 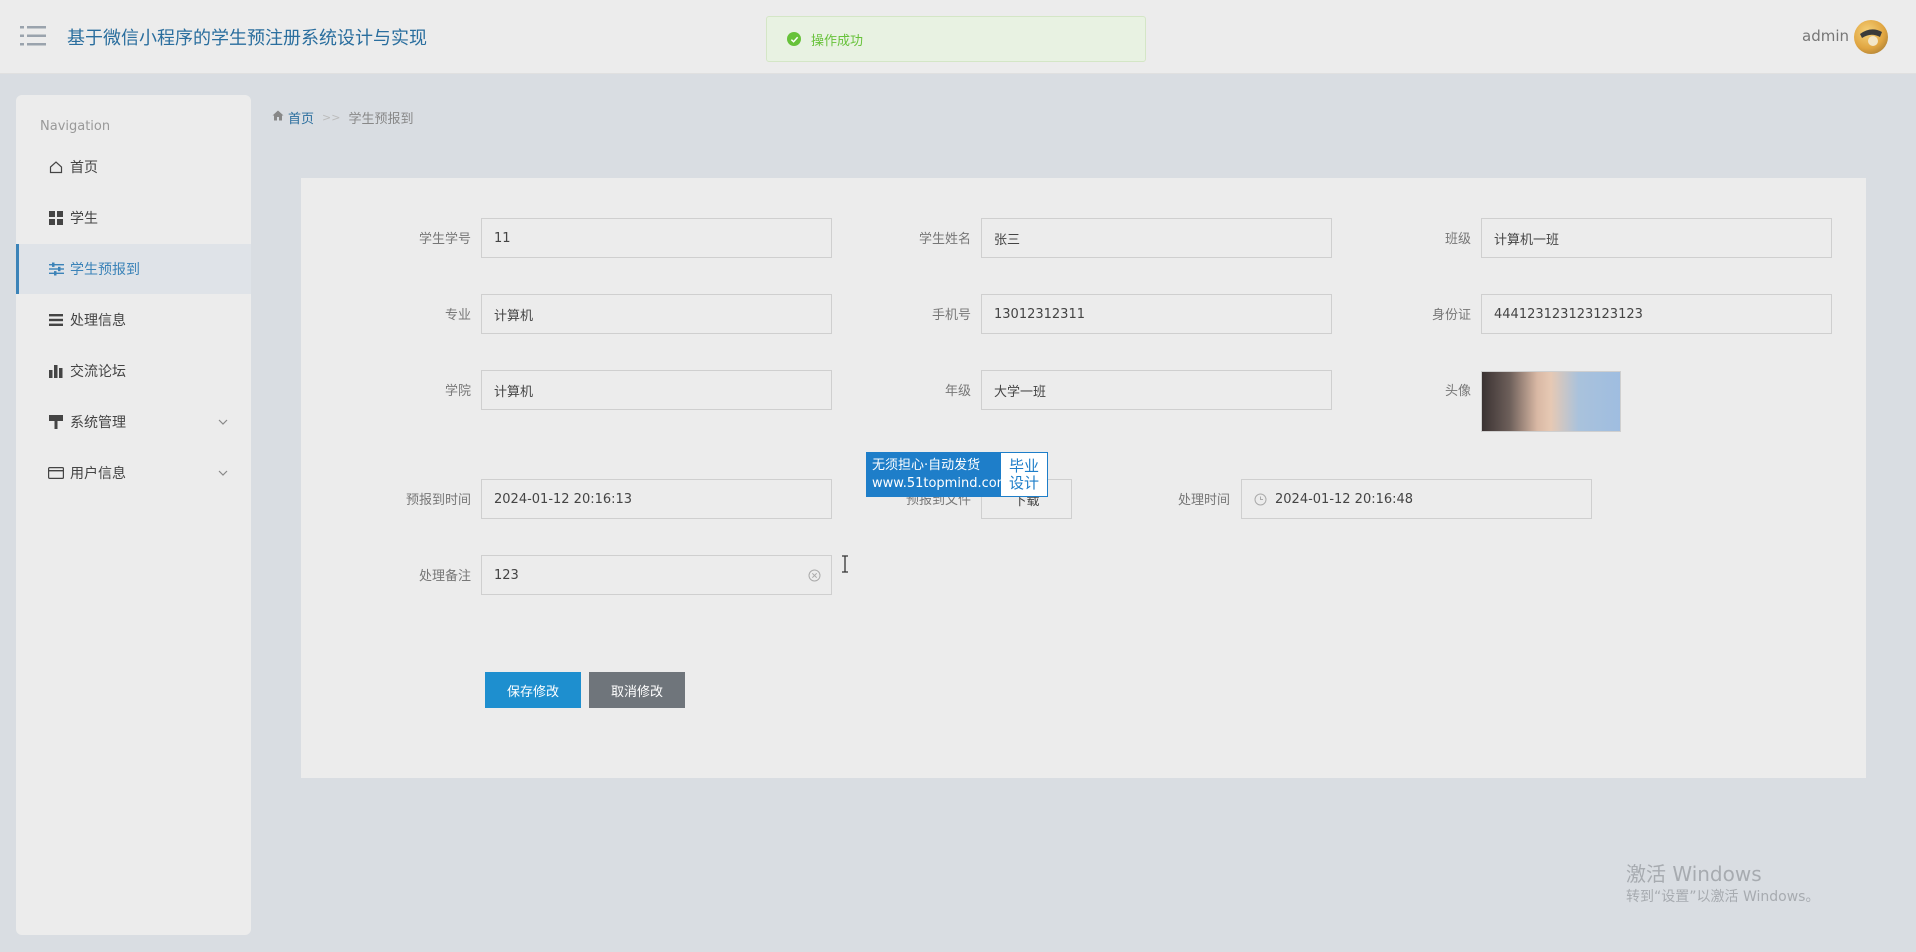 What do you see at coordinates (133, 371) in the screenshot?
I see `sidebar-item-forum: 交流论坛` at bounding box center [133, 371].